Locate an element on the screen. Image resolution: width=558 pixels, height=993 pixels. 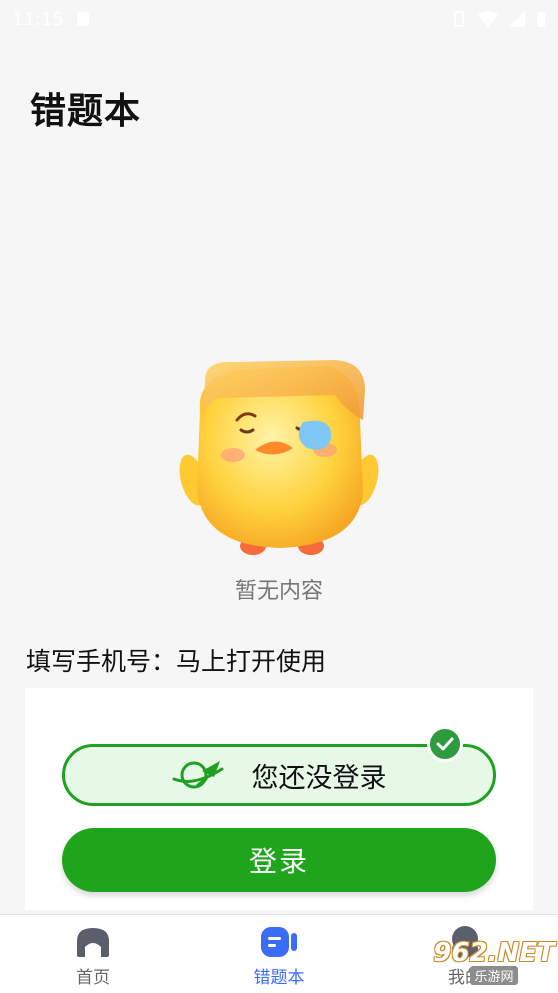
check-circle-icon is located at coordinates (445, 744).